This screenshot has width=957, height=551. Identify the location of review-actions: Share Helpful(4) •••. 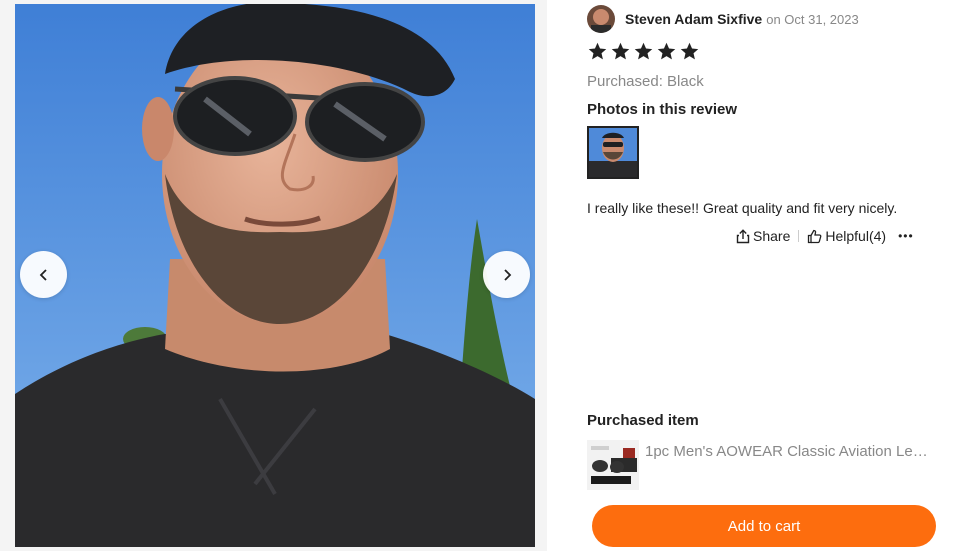
(825, 236).